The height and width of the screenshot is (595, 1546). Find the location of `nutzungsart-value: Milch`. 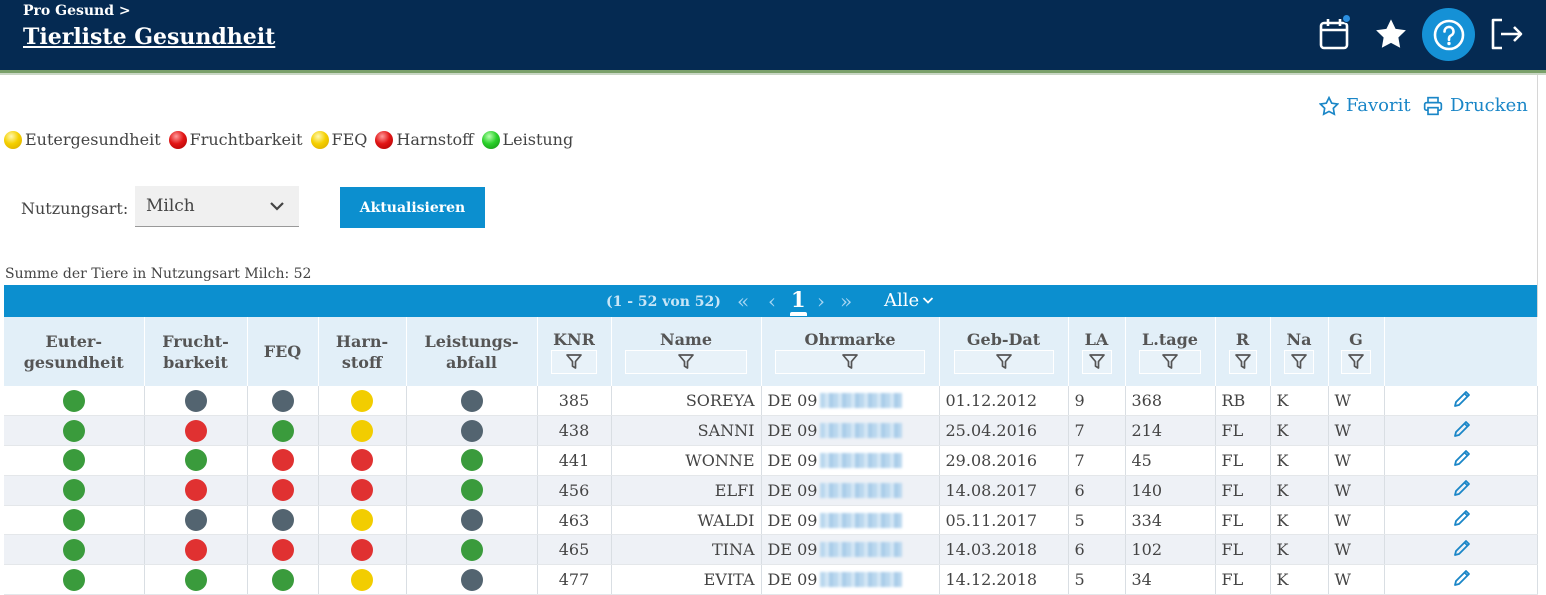

nutzungsart-value: Milch is located at coordinates (170, 206).